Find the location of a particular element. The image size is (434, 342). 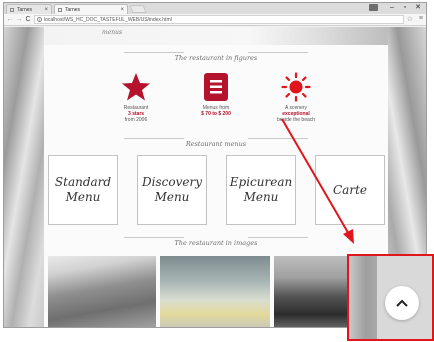

figure-highlight: $ 70 to $ 200 is located at coordinates (216, 114).